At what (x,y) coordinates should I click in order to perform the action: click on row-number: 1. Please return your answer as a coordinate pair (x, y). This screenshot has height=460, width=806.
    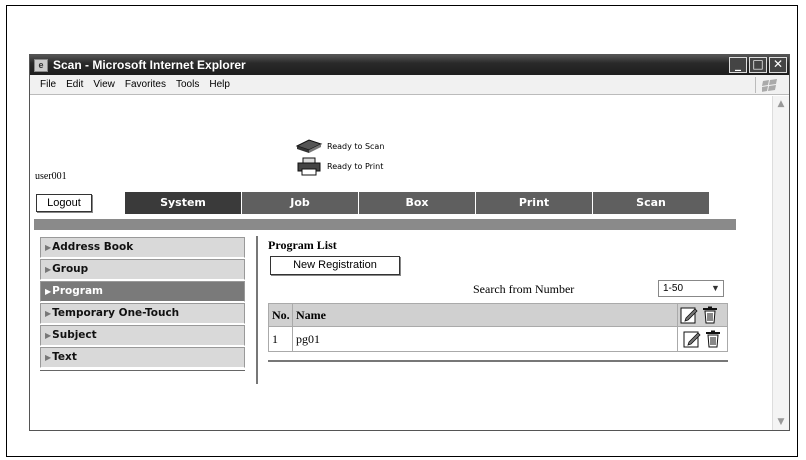
    Looking at the image, I should click on (280, 339).